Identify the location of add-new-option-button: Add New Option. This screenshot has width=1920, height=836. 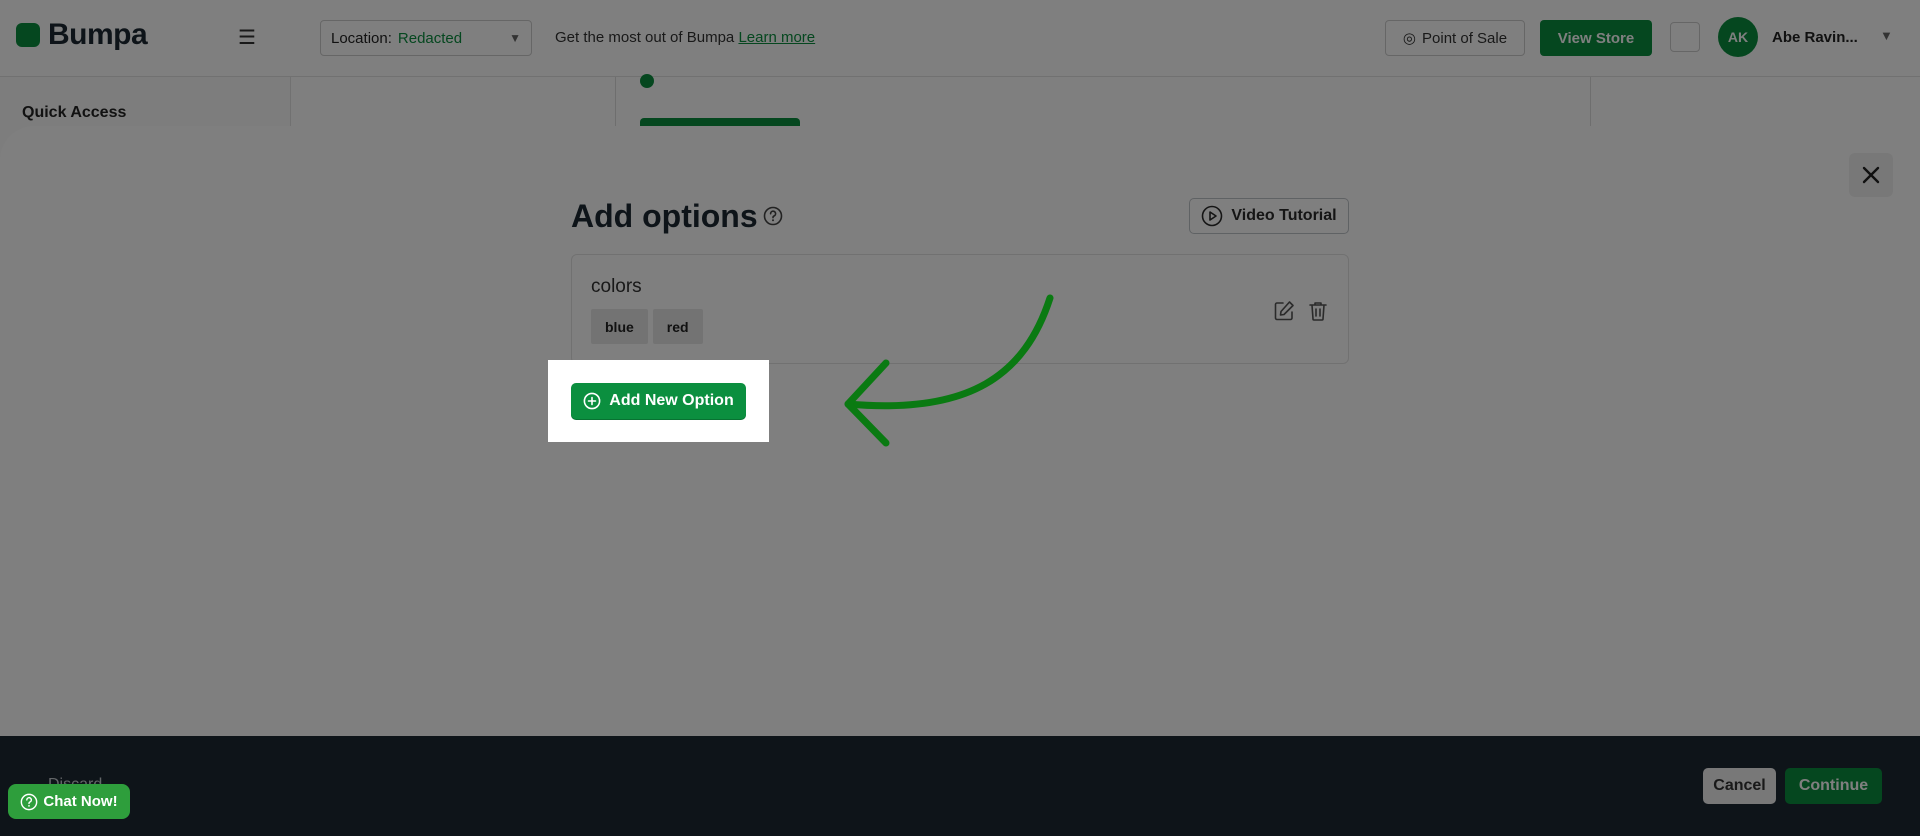
(658, 401).